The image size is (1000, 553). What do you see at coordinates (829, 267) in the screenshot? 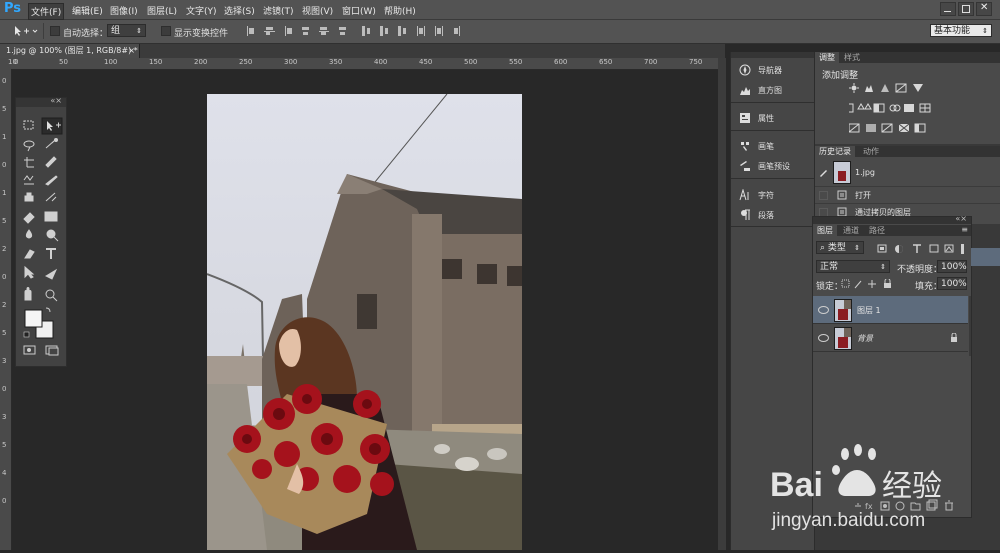
I see `blend-mode-value: 正常` at bounding box center [829, 267].